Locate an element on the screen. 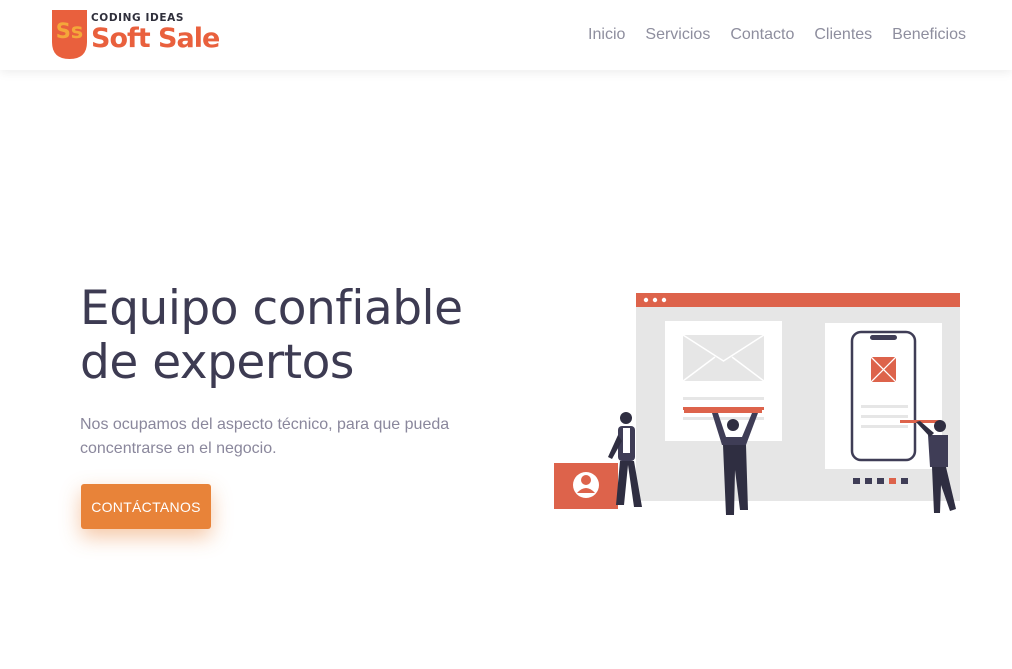 The width and height of the screenshot is (1012, 669). nav-link-inicio: Inicio is located at coordinates (606, 35).